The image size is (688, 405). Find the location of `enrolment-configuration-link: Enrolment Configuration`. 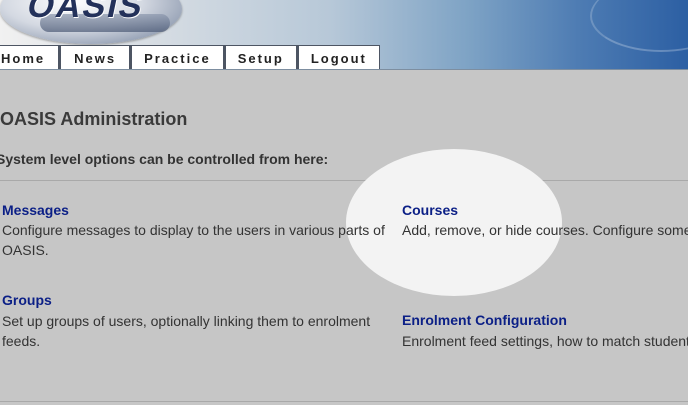

enrolment-configuration-link: Enrolment Configuration is located at coordinates (484, 320).